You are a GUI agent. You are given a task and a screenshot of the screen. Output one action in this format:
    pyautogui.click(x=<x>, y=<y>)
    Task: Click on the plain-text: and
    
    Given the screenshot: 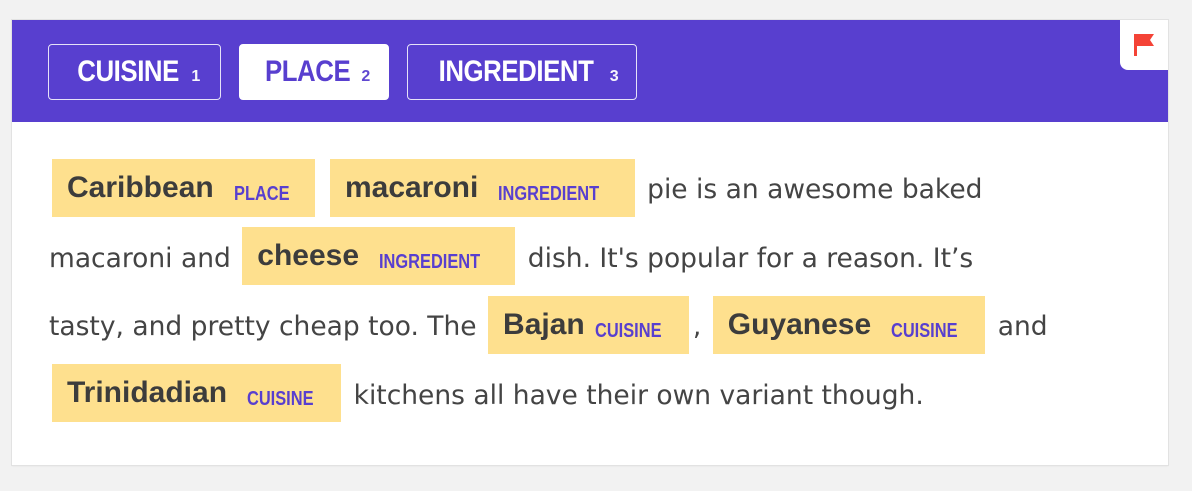 What is the action you would take?
    pyautogui.click(x=1022, y=326)
    